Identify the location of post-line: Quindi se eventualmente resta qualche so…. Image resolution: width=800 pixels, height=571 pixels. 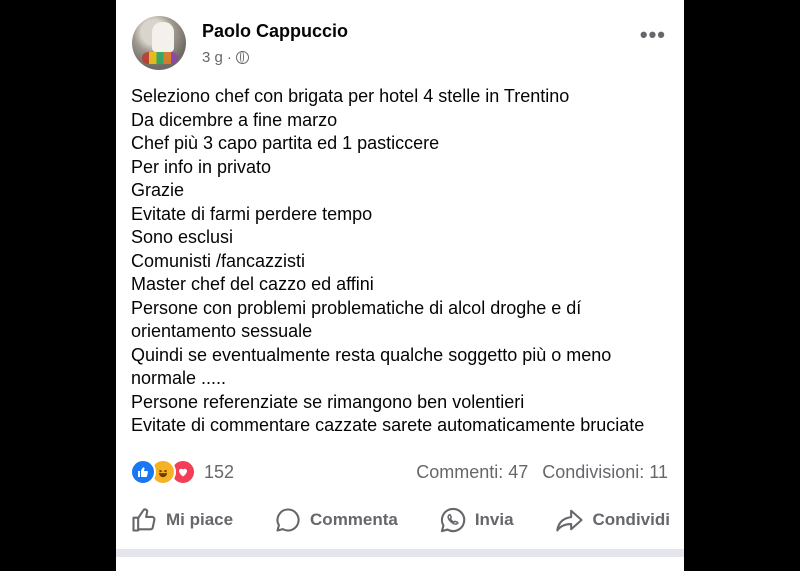
(371, 366).